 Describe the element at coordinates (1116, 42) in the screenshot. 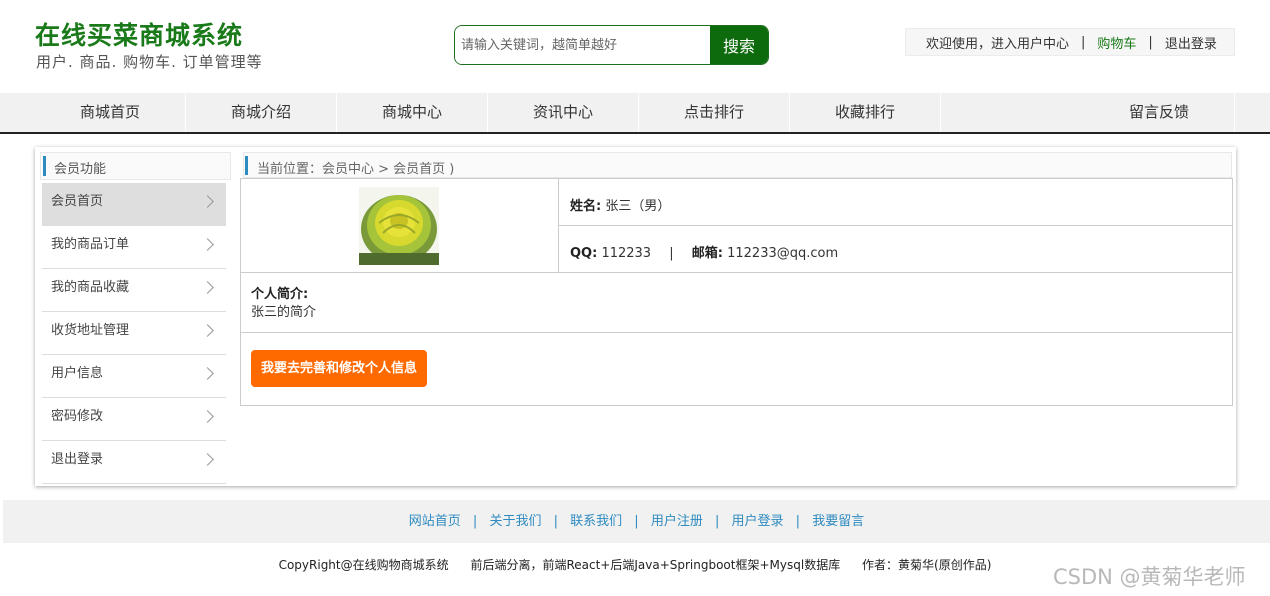

I see `cart-link: 购物车` at that location.